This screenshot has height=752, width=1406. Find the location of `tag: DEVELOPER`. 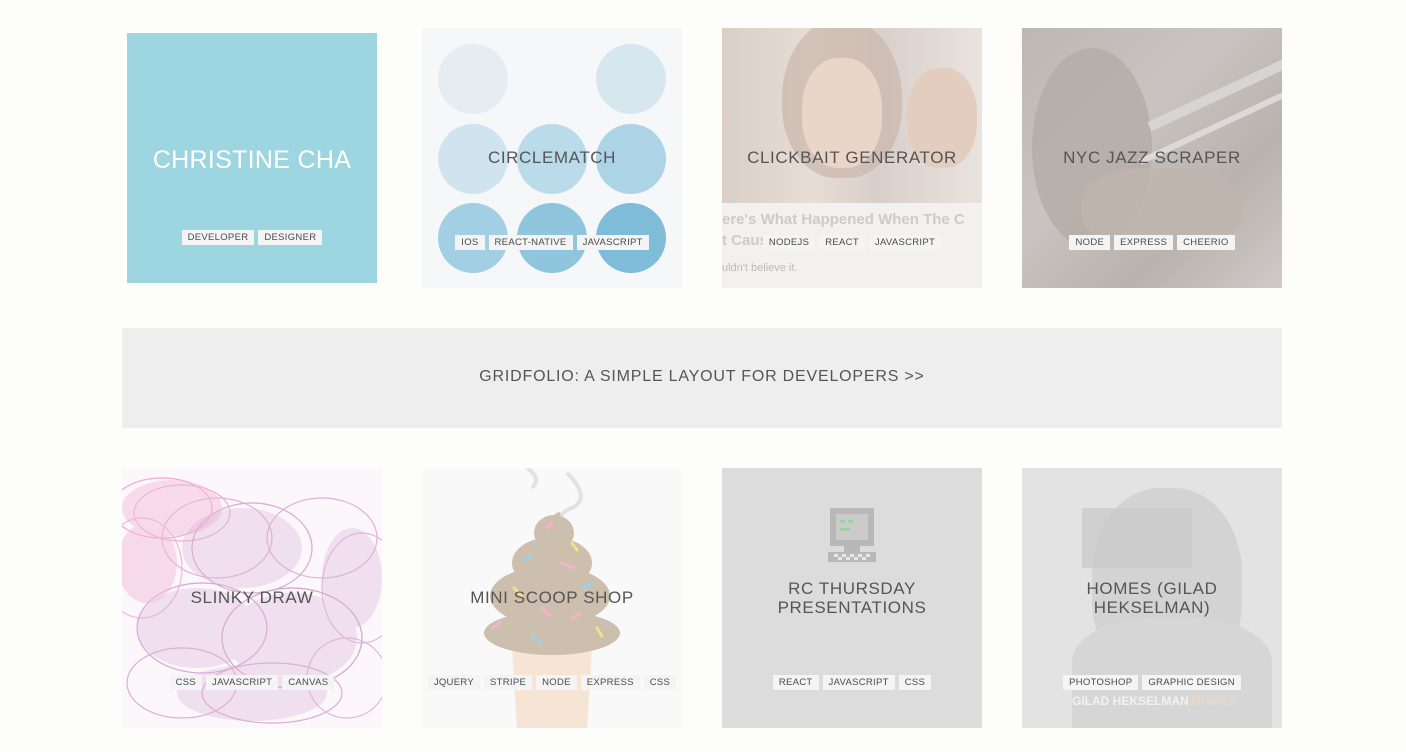

tag: DEVELOPER is located at coordinates (218, 237).